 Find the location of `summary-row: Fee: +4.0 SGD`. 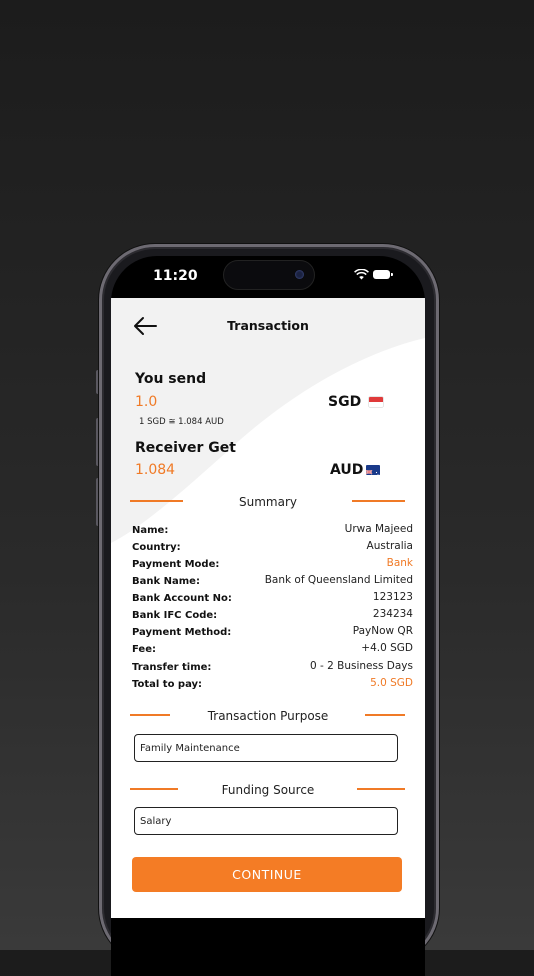

summary-row: Fee: +4.0 SGD is located at coordinates (272, 651).